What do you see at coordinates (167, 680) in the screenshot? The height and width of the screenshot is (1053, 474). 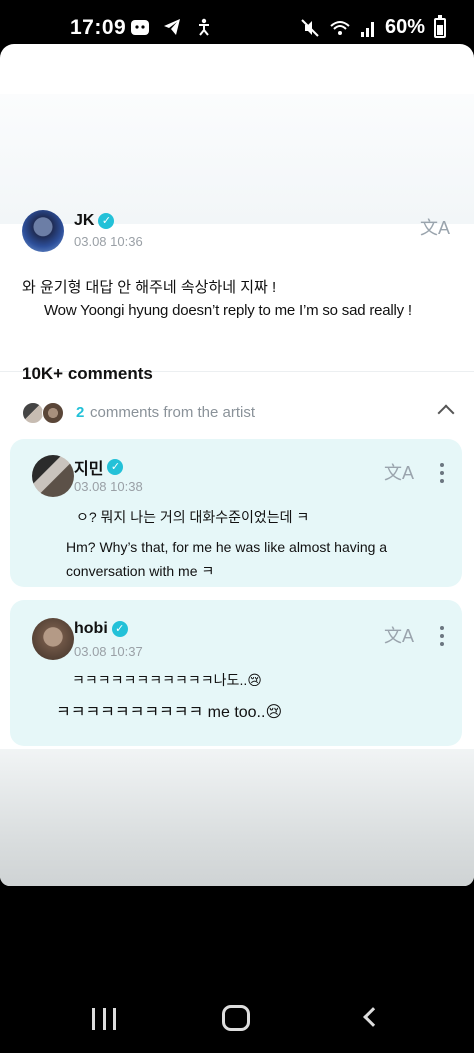 I see `comment-text: ㅋㅋㅋㅋㅋㅋㅋㅋㅋㅋㅋ나도..😢` at bounding box center [167, 680].